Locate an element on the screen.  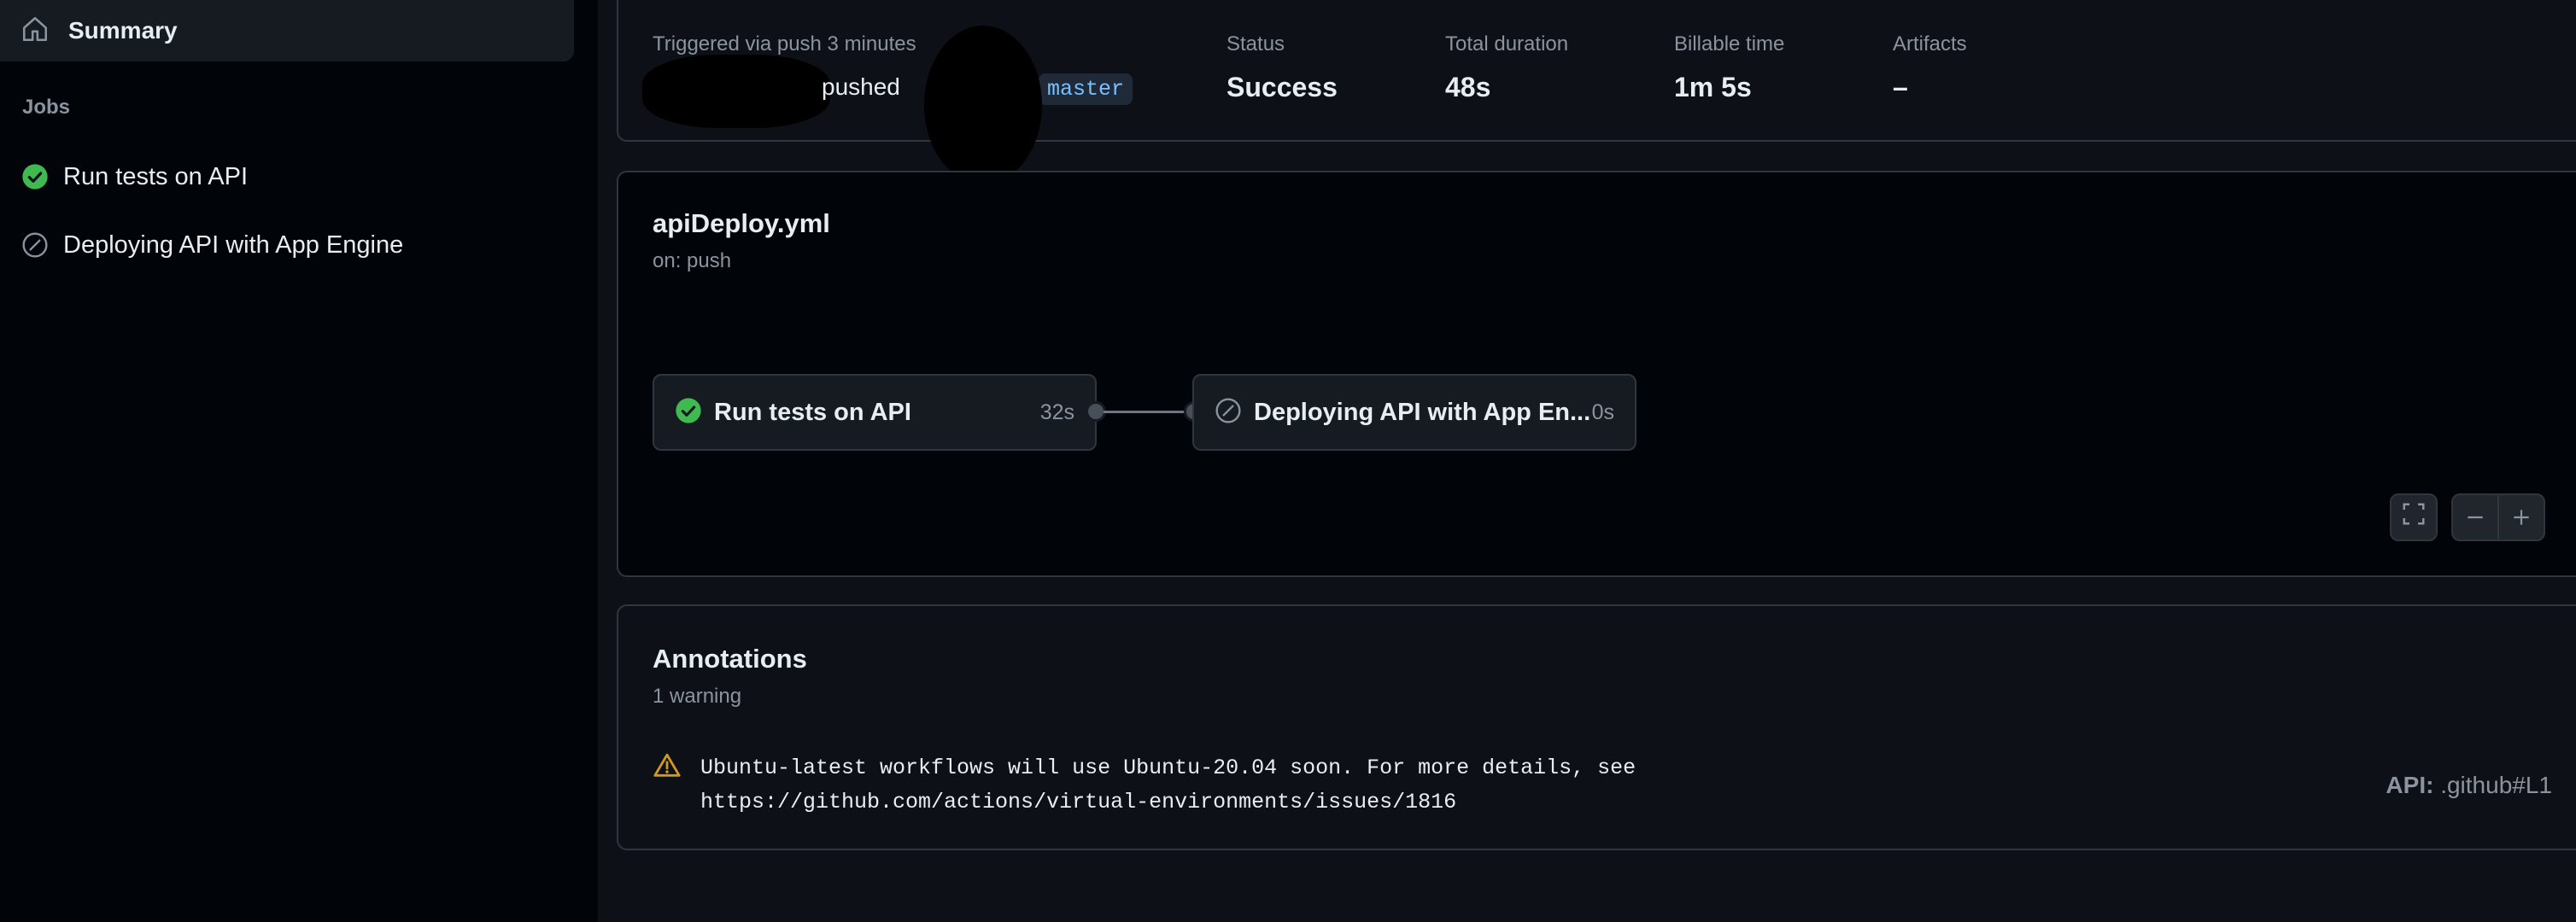
zoom-in-button is located at coordinates (2521, 517).